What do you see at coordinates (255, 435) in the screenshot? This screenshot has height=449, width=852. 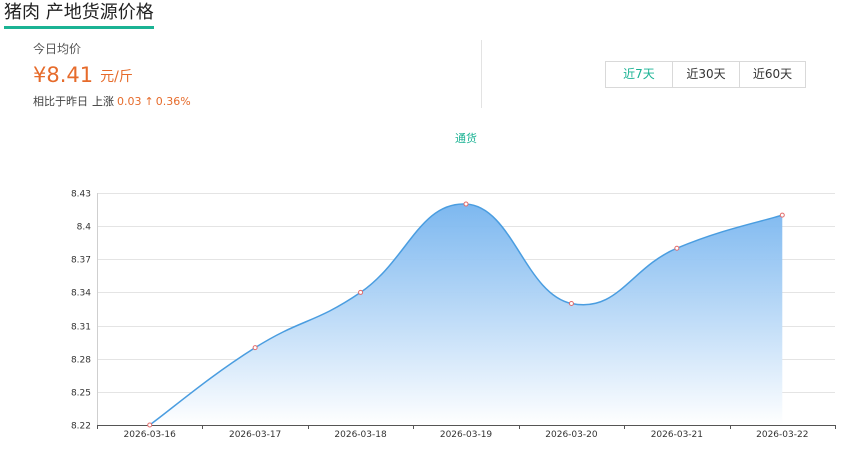 I see `x-tick-label: 2026-03-17` at bounding box center [255, 435].